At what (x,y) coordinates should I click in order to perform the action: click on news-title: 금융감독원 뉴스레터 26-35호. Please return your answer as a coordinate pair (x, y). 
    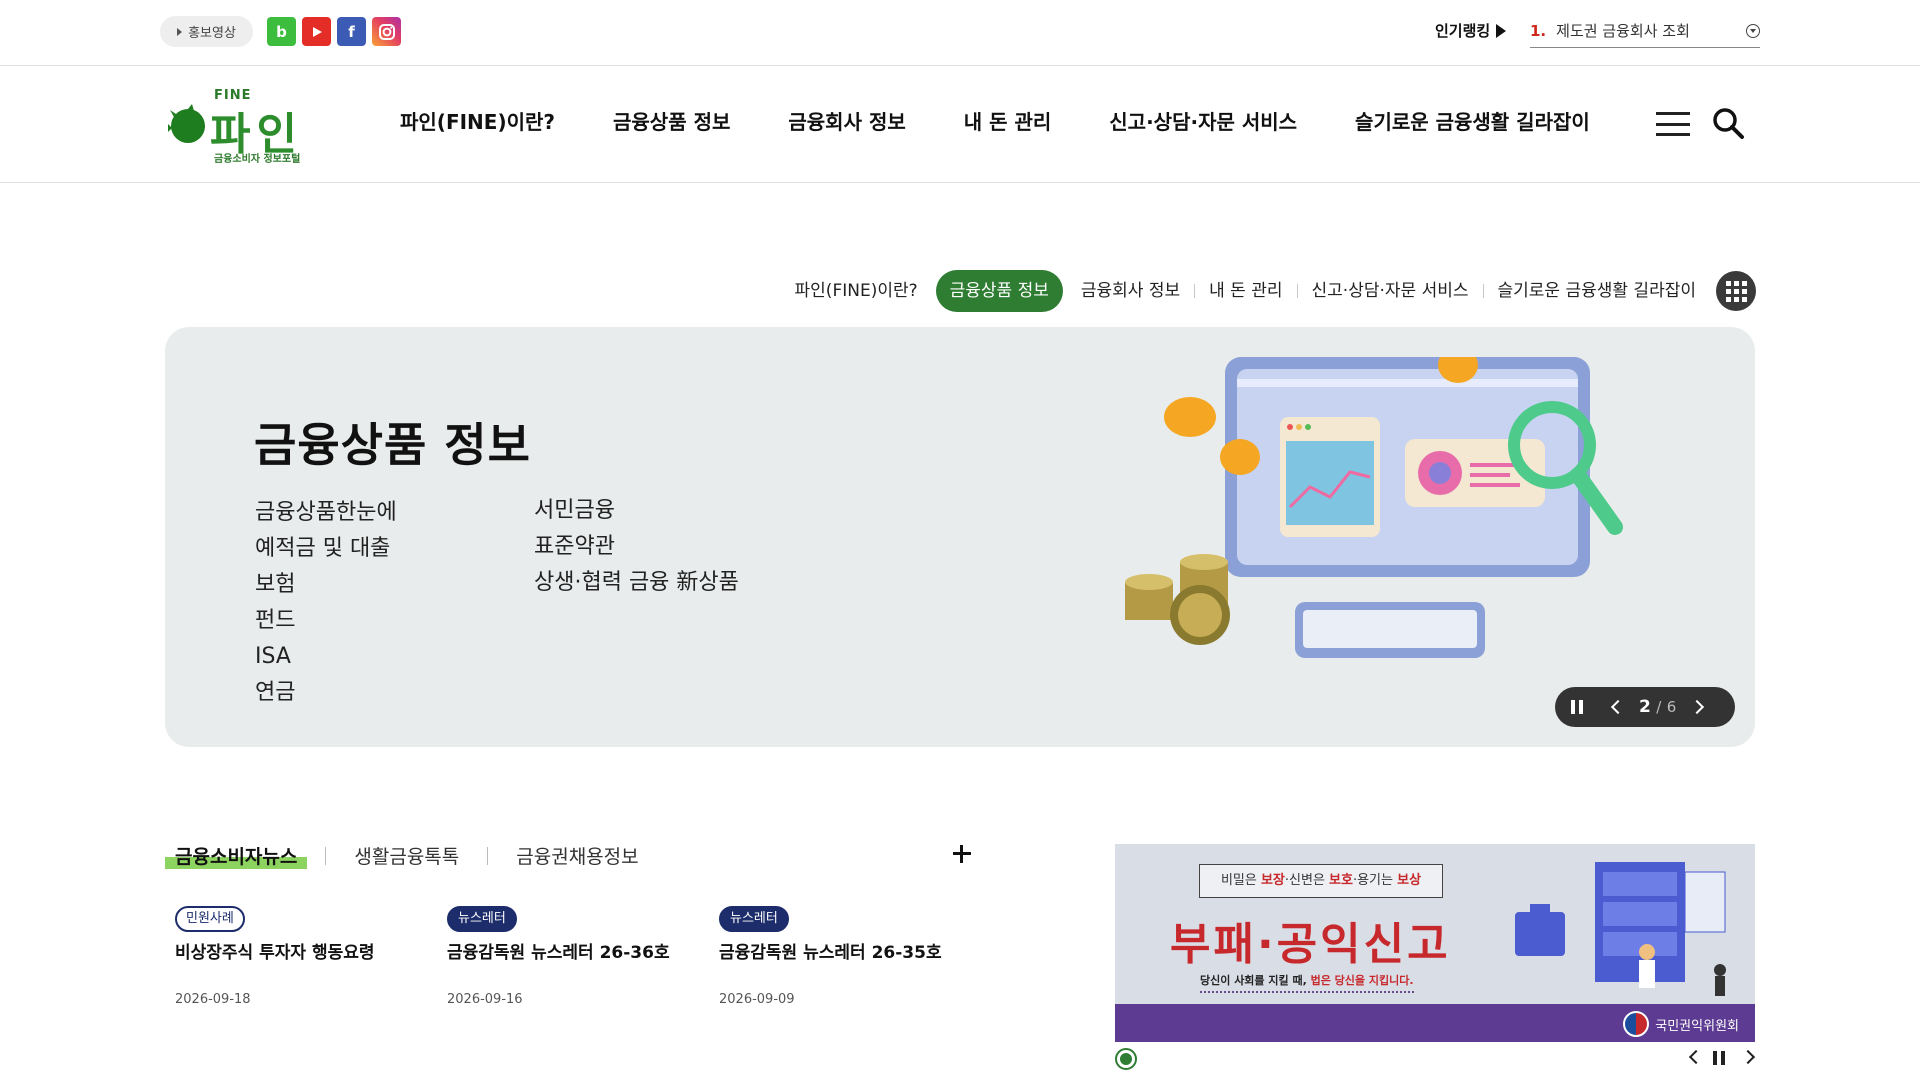
    Looking at the image, I should click on (844, 950).